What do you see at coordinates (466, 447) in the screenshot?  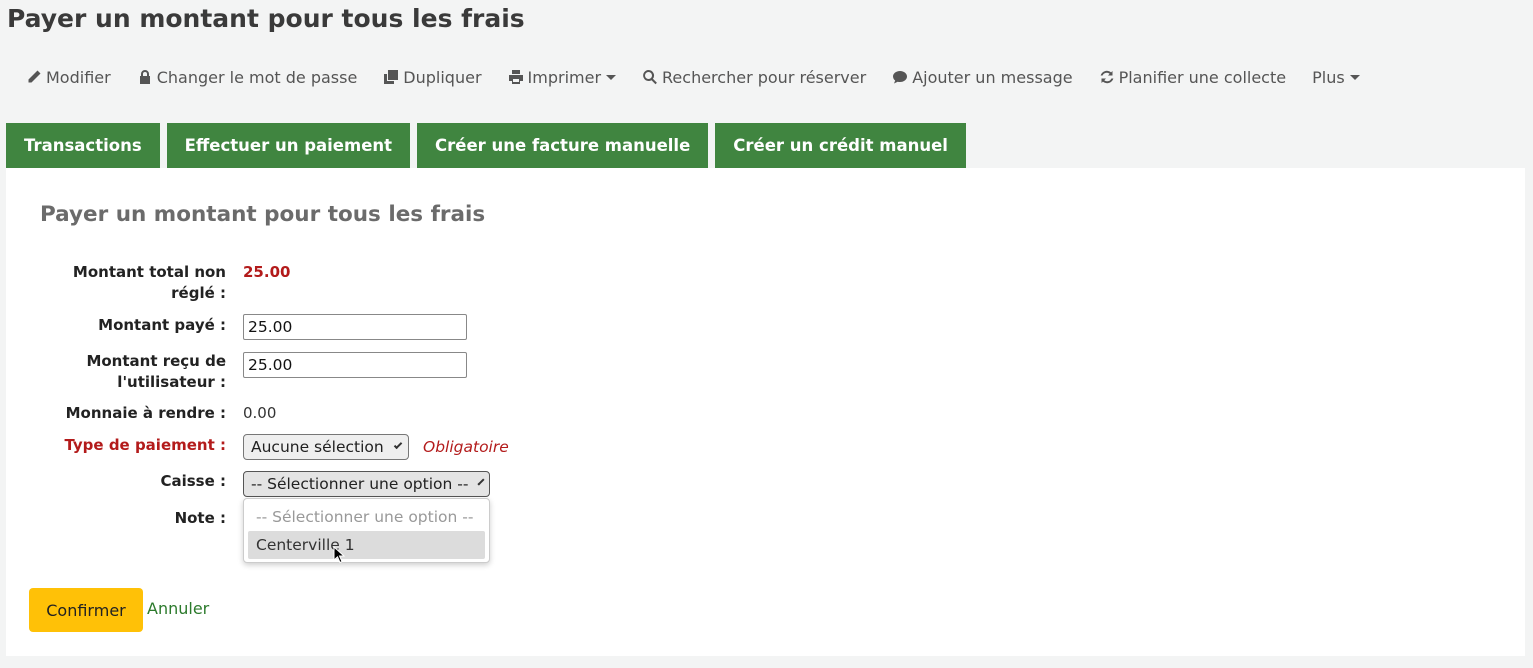 I see `required-hint: Obligatoire` at bounding box center [466, 447].